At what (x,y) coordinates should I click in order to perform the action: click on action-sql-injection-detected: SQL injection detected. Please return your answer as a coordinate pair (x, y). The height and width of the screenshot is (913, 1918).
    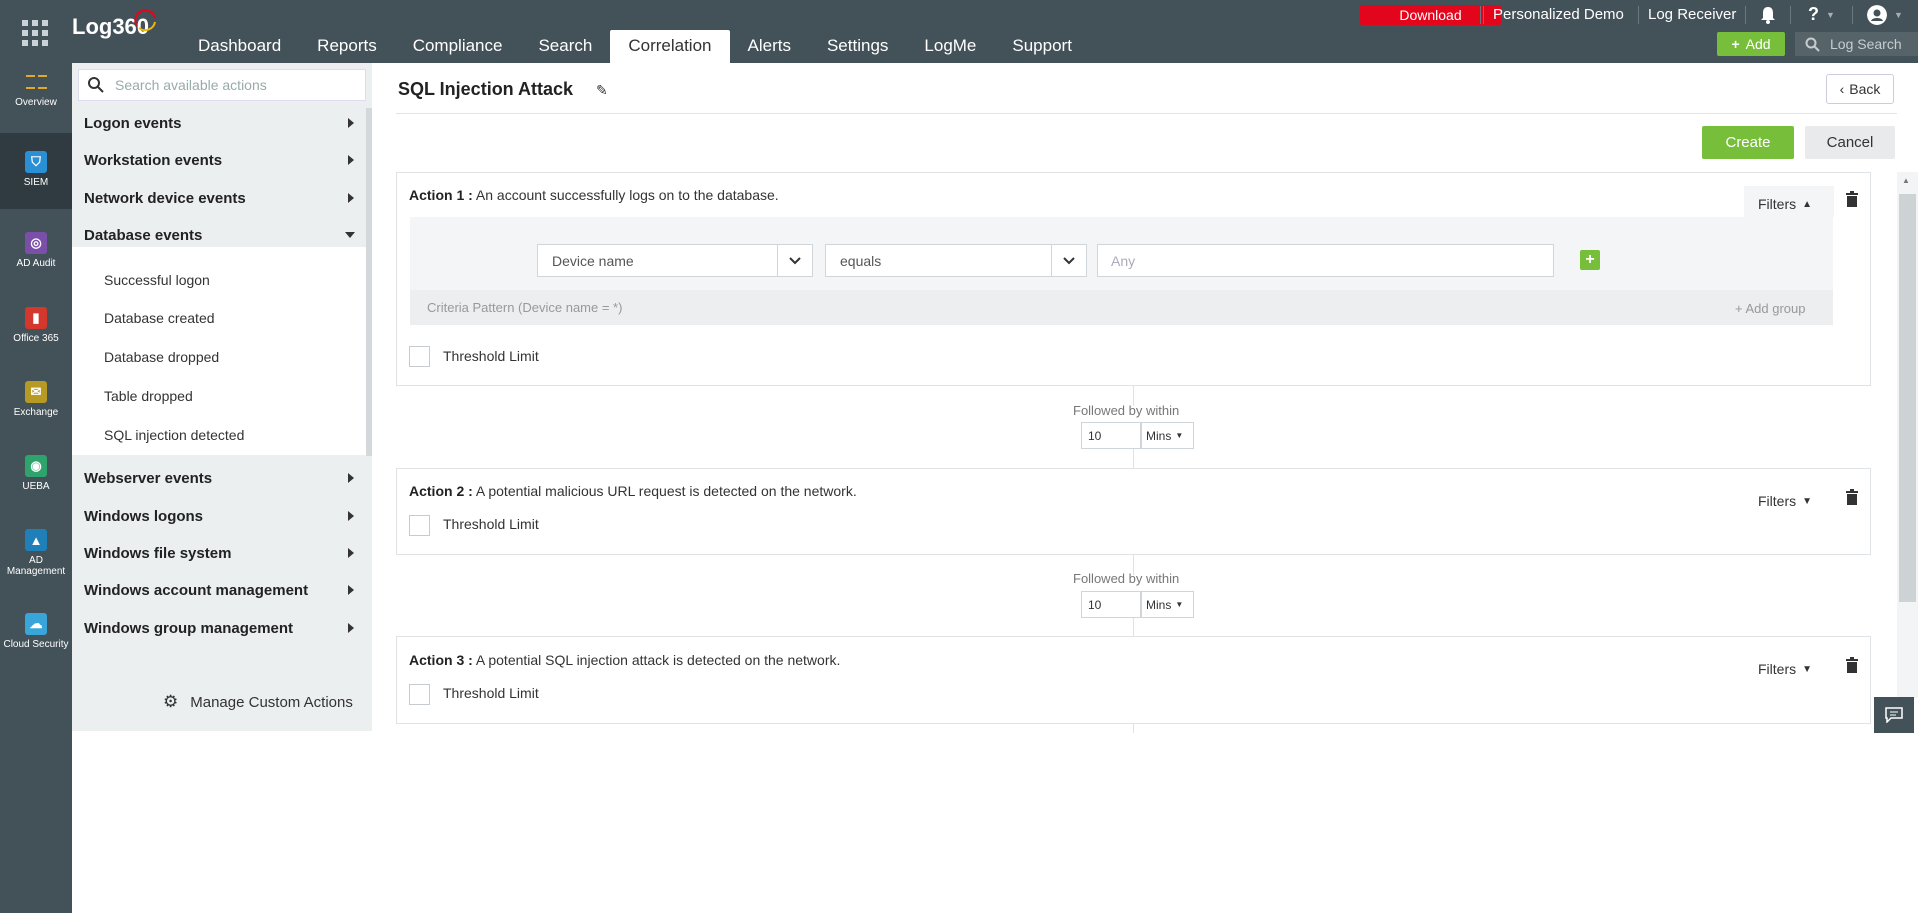
    Looking at the image, I should click on (174, 435).